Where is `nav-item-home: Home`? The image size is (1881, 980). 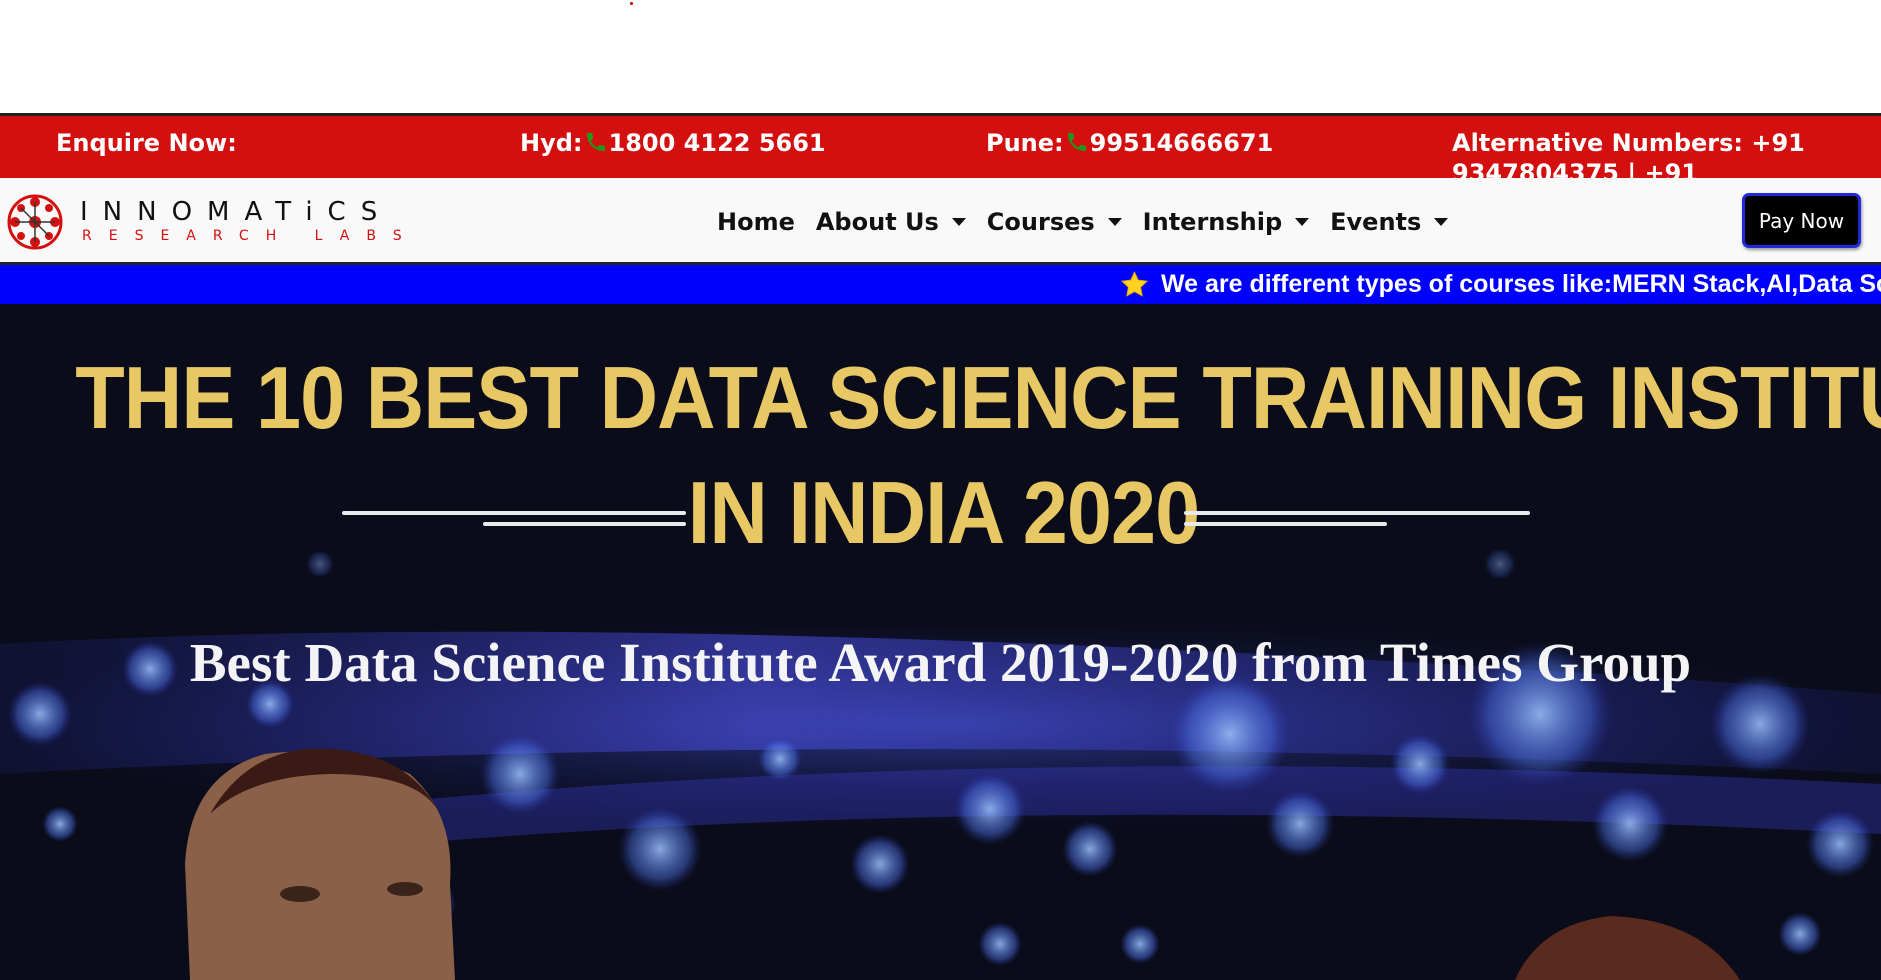 nav-item-home: Home is located at coordinates (756, 222).